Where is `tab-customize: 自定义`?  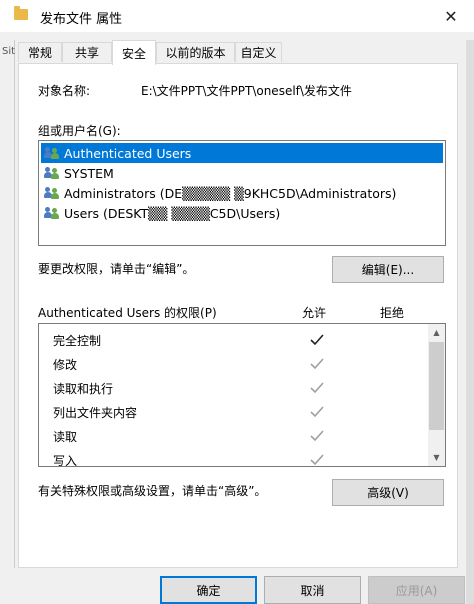
tab-customize: 自定义 is located at coordinates (258, 52).